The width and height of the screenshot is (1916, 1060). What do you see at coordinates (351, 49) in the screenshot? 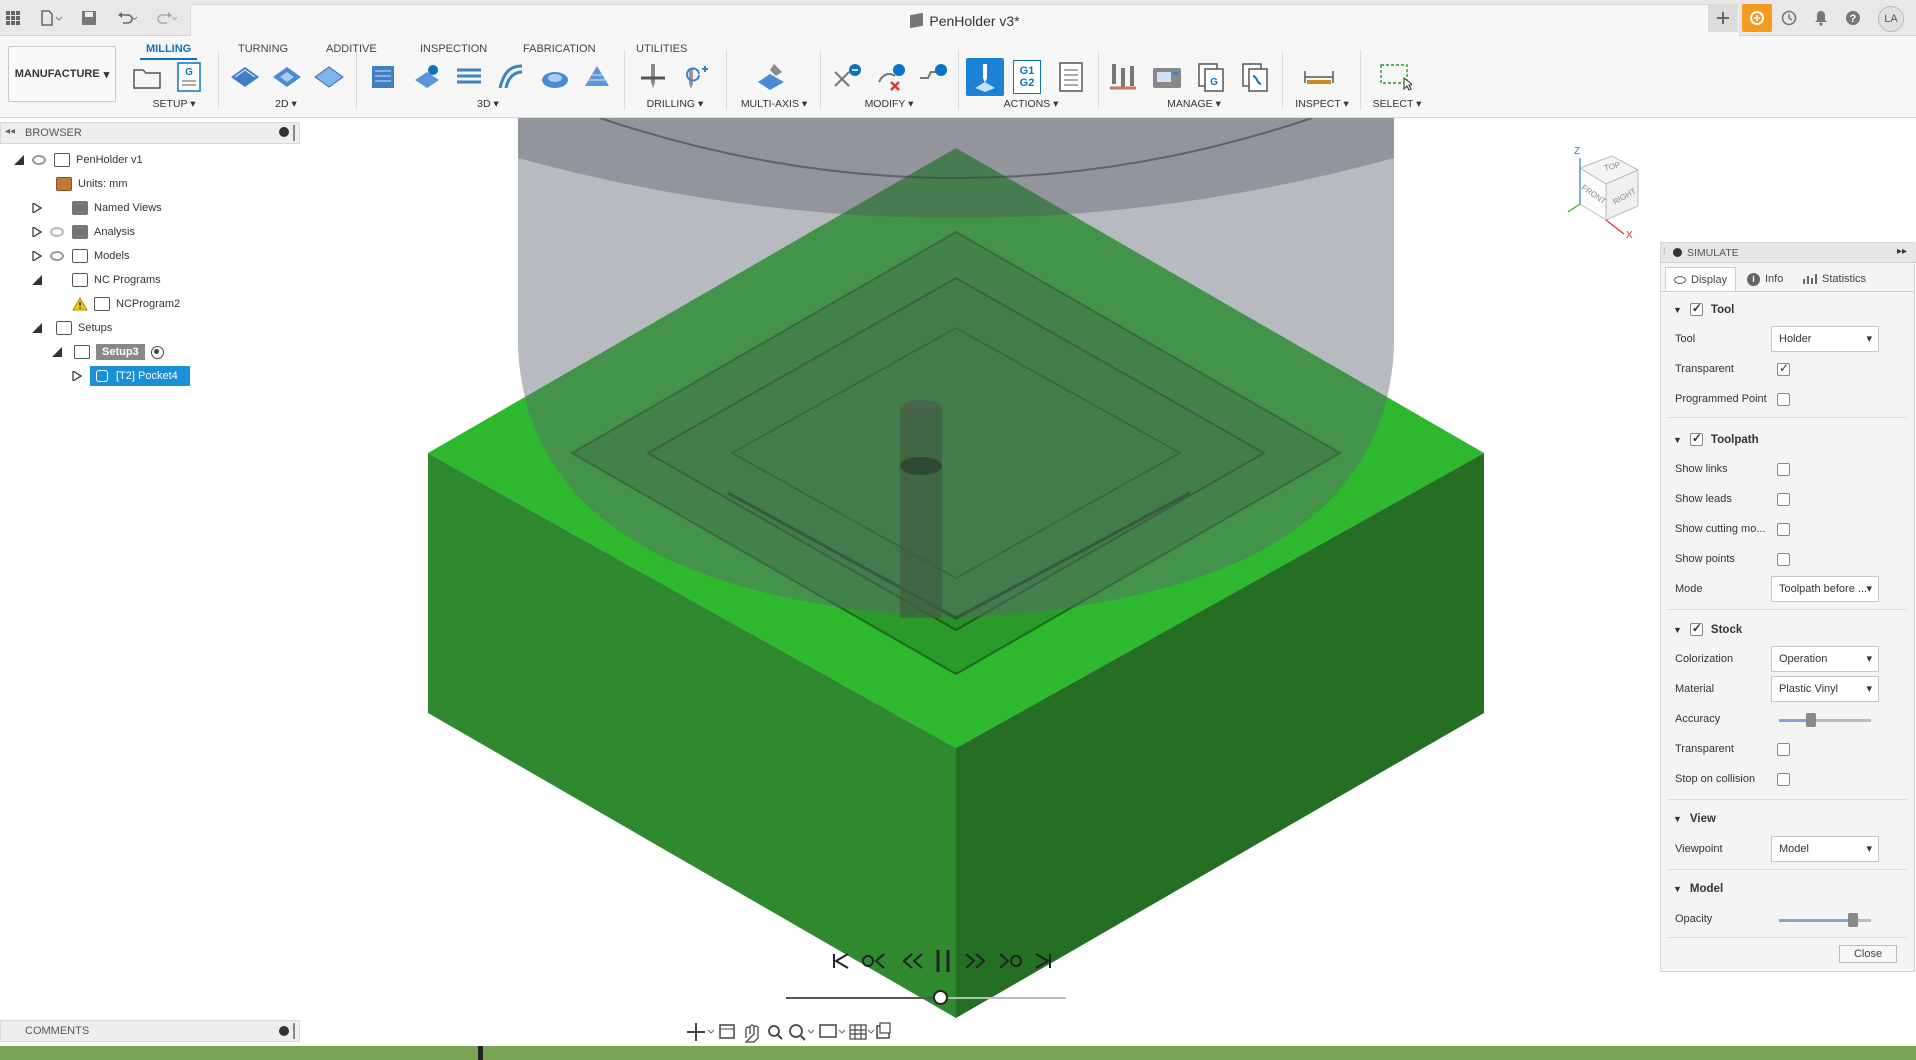
I see `tab-additive: ADDITIVE` at bounding box center [351, 49].